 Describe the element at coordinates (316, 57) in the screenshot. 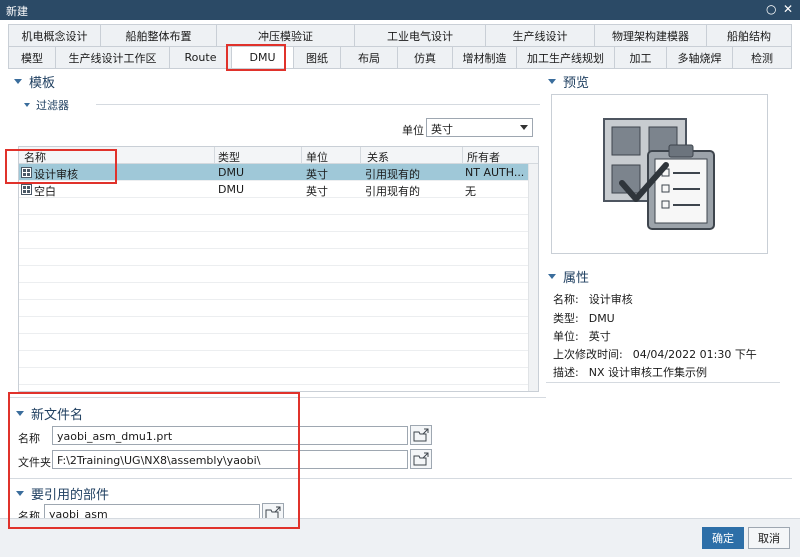

I see `tab-drawing: 图纸` at that location.